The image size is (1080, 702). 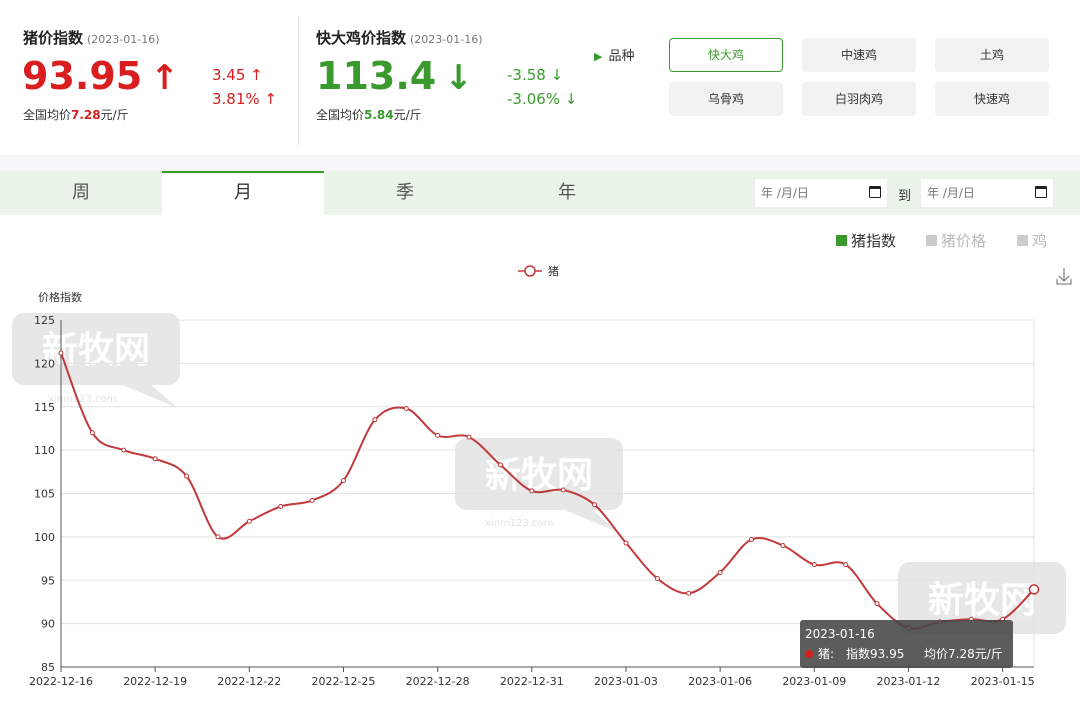 I want to click on y-tick-label: 110, so click(x=44, y=450).